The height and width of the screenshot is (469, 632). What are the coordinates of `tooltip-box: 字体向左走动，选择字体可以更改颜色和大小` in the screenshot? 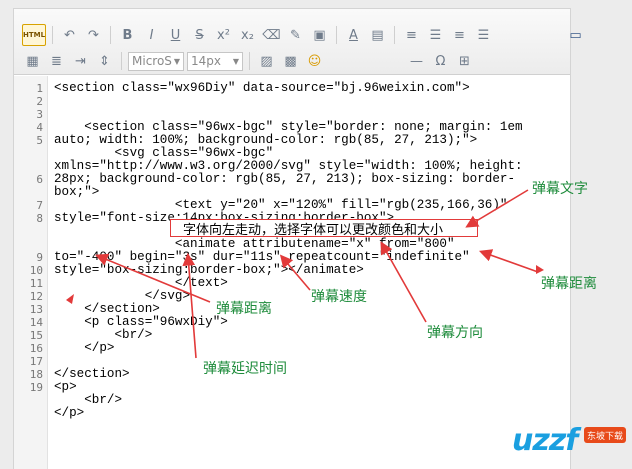 It's located at (324, 228).